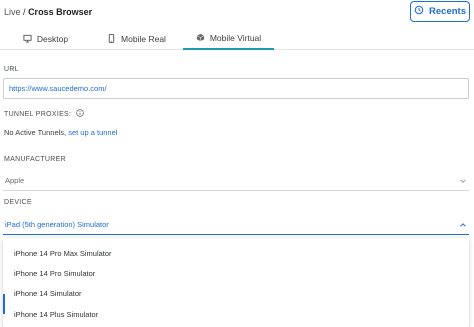  What do you see at coordinates (236, 88) in the screenshot?
I see `url-input: https://www.saucedemo.com/` at bounding box center [236, 88].